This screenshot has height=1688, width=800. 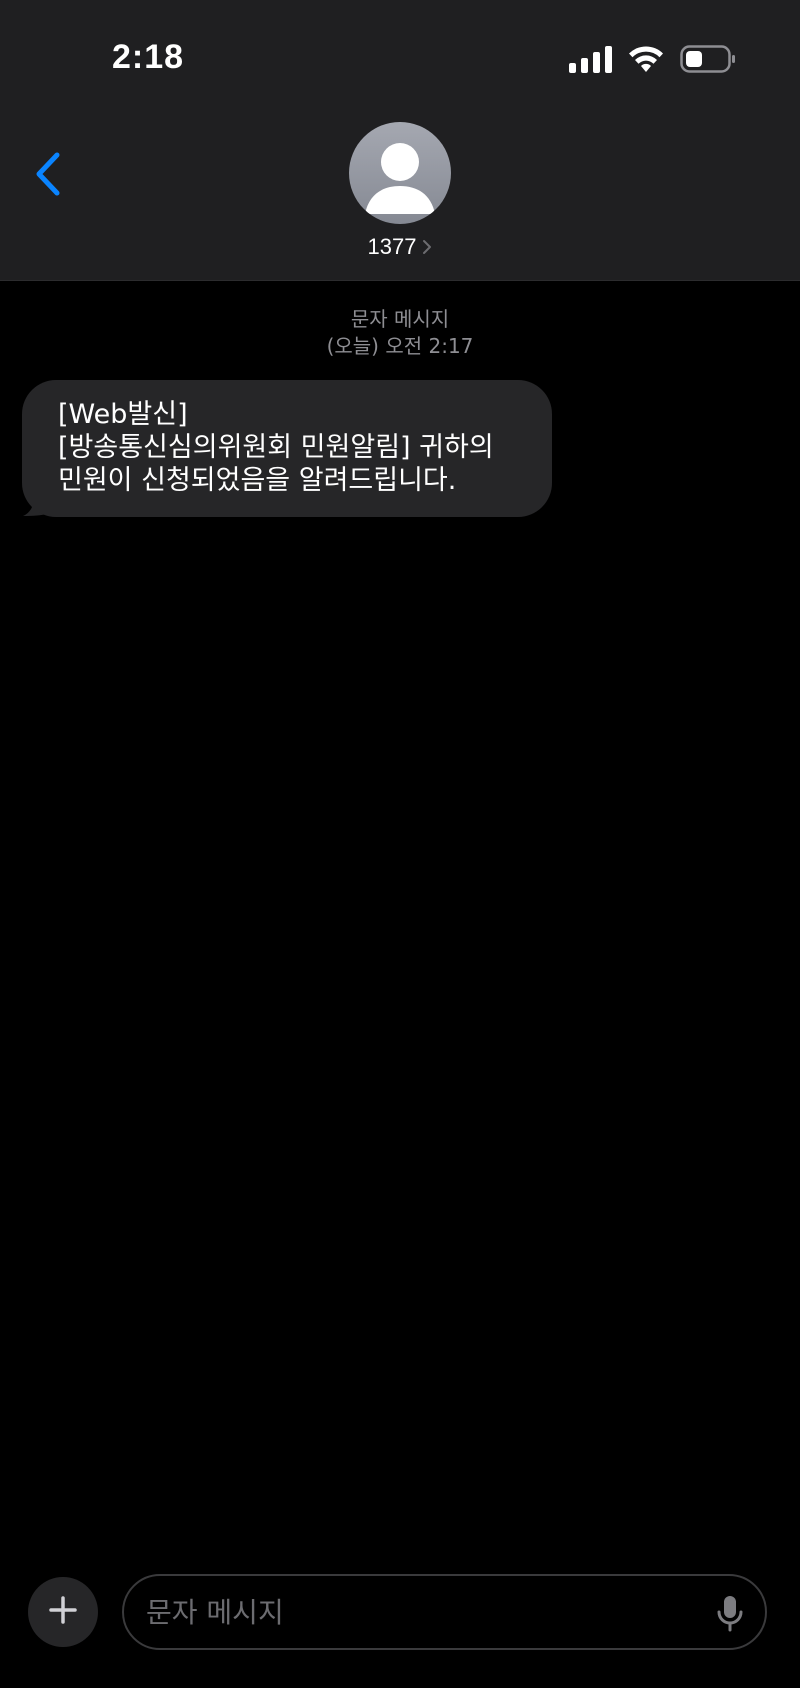 I want to click on status-icons, so click(x=652, y=59).